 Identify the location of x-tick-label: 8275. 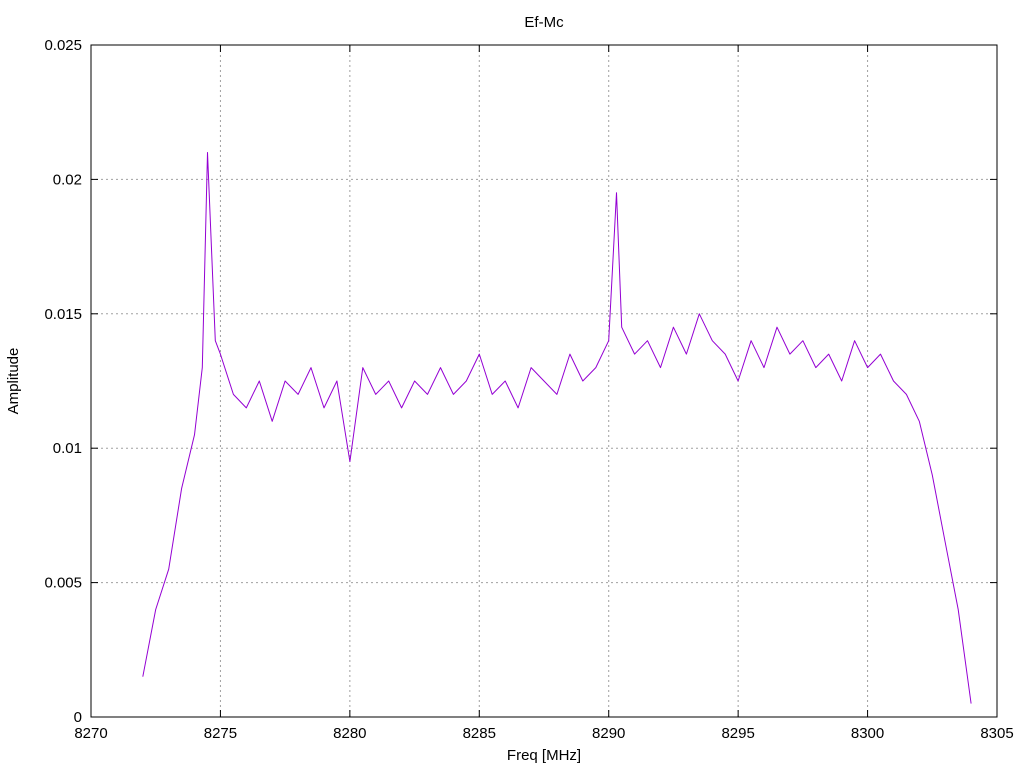
(220, 733).